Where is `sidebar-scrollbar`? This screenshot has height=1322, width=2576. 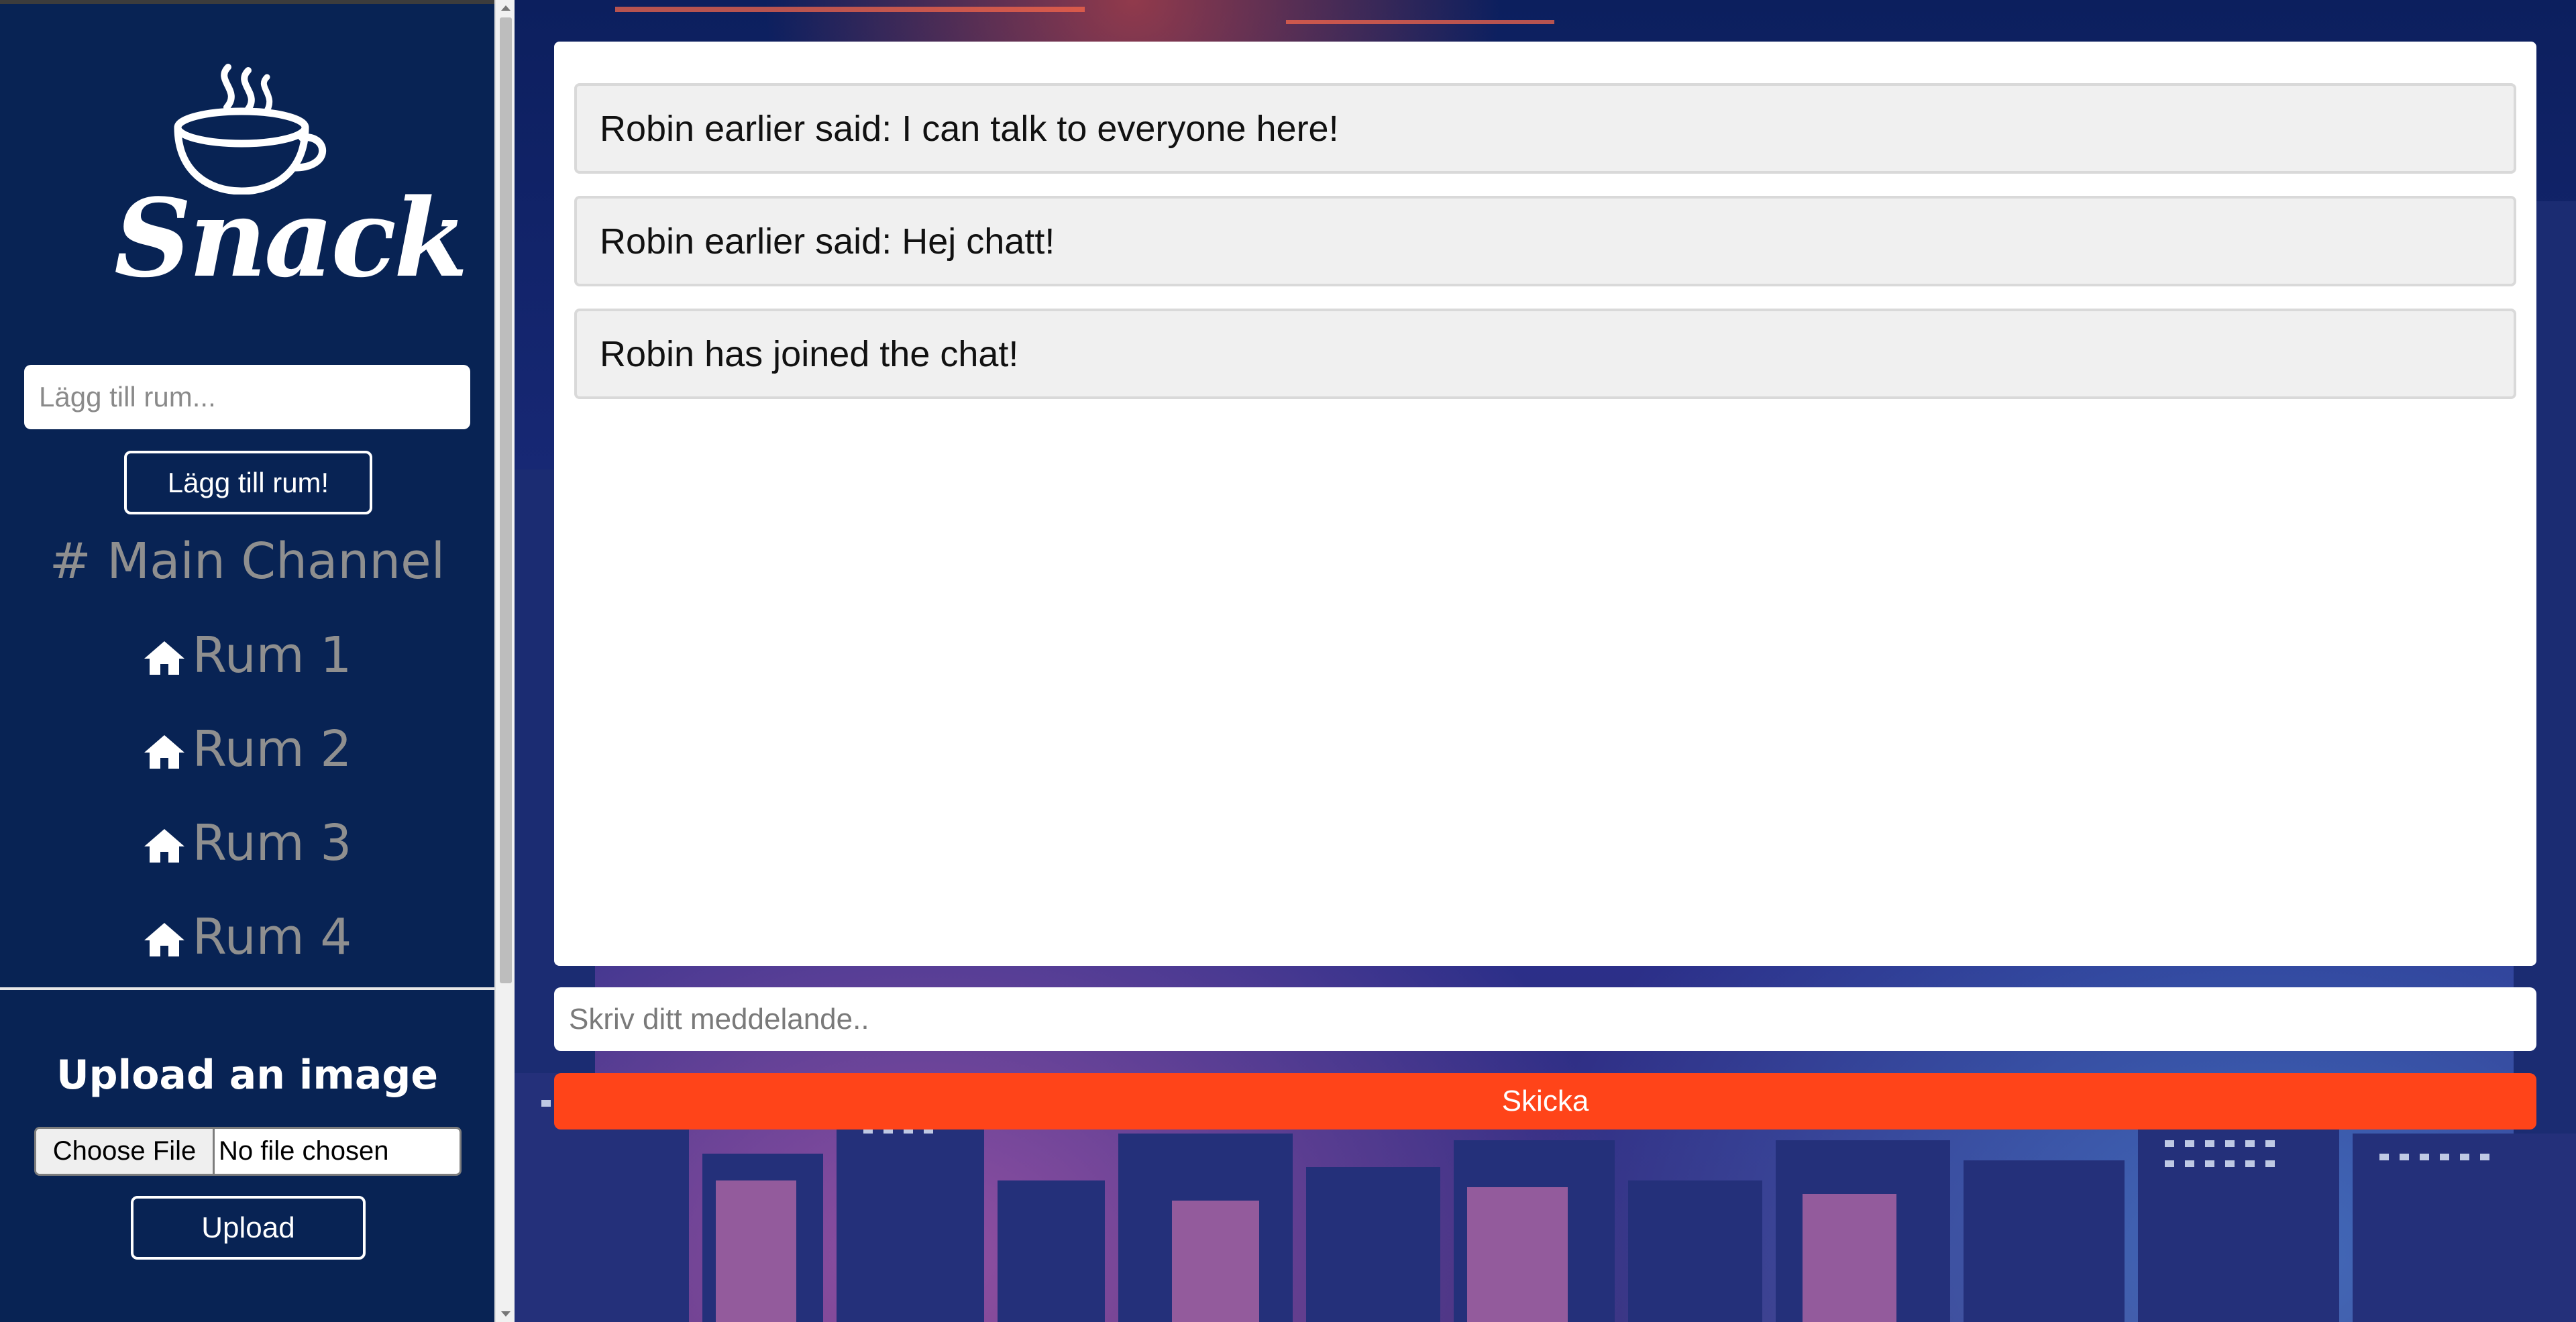 sidebar-scrollbar is located at coordinates (504, 661).